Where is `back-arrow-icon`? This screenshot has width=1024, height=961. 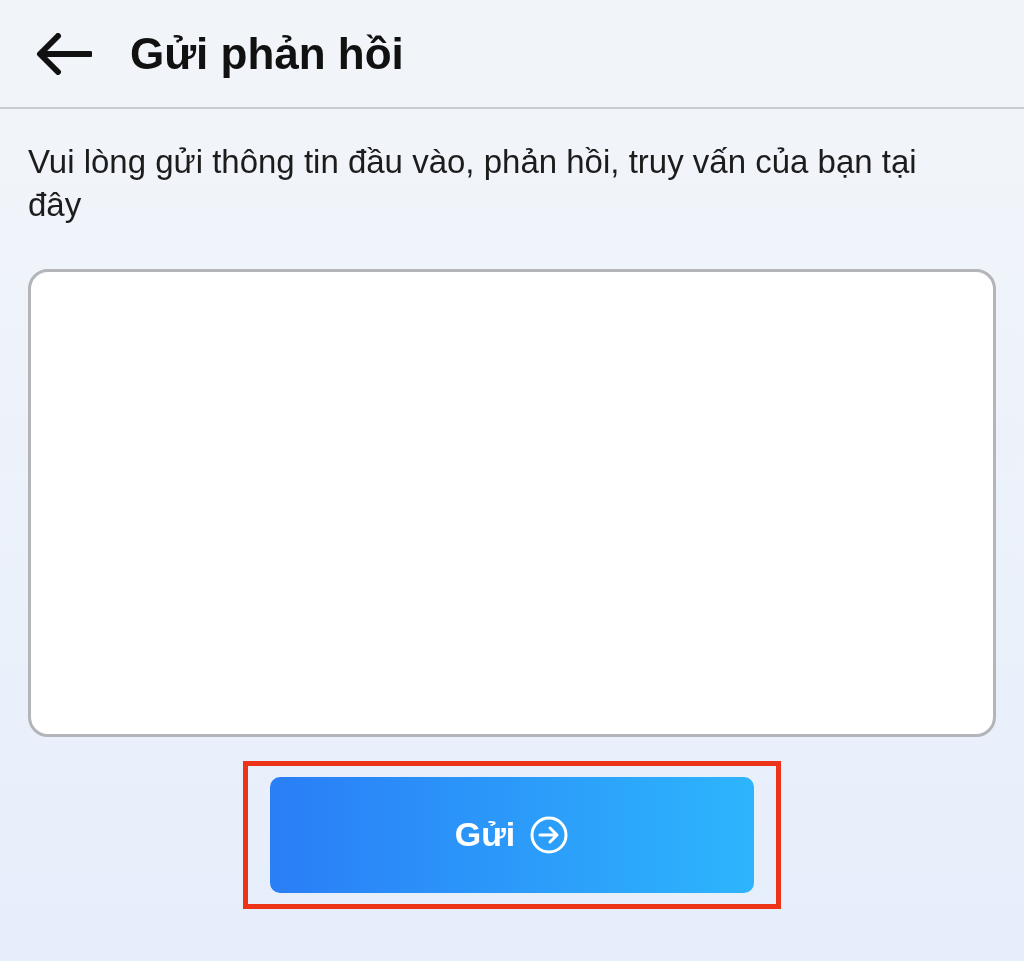 back-arrow-icon is located at coordinates (64, 53).